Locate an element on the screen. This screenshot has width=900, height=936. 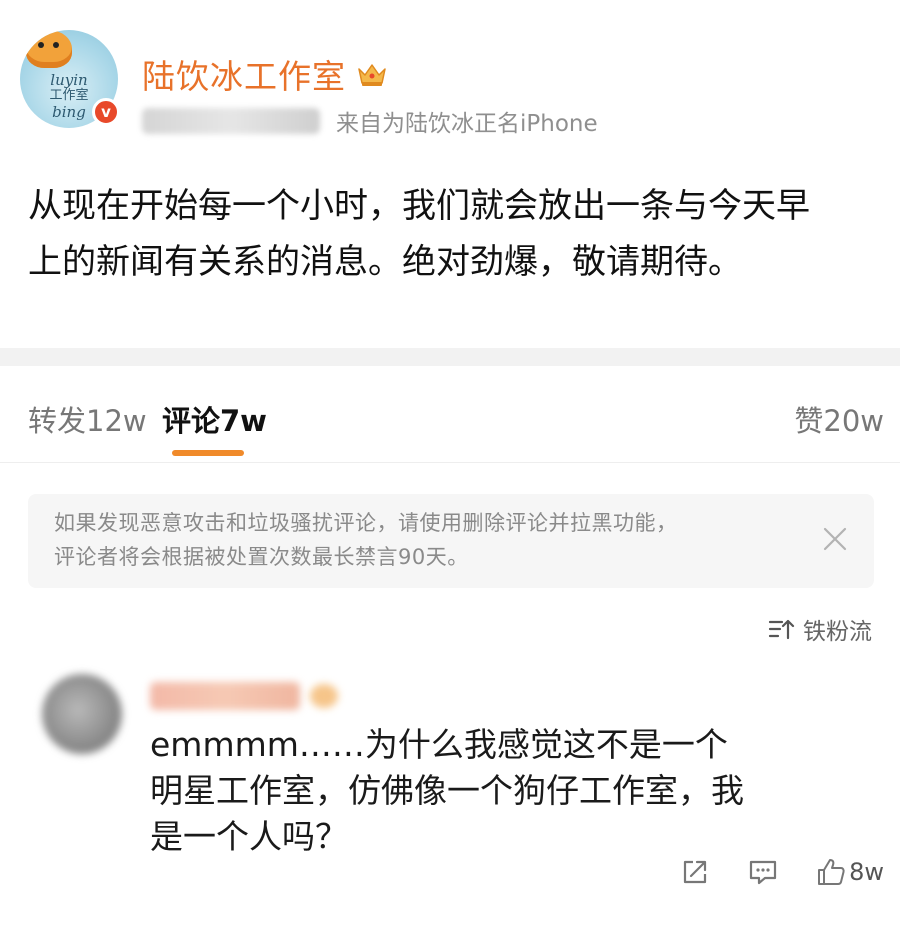
commenter-avatar is located at coordinates (82, 714).